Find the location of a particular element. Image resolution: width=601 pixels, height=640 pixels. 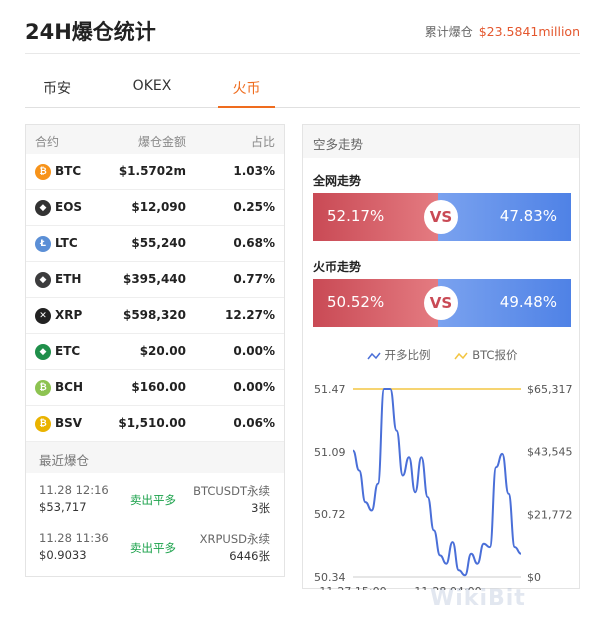

legend-btc-price: BTC报价 is located at coordinates (485, 355).